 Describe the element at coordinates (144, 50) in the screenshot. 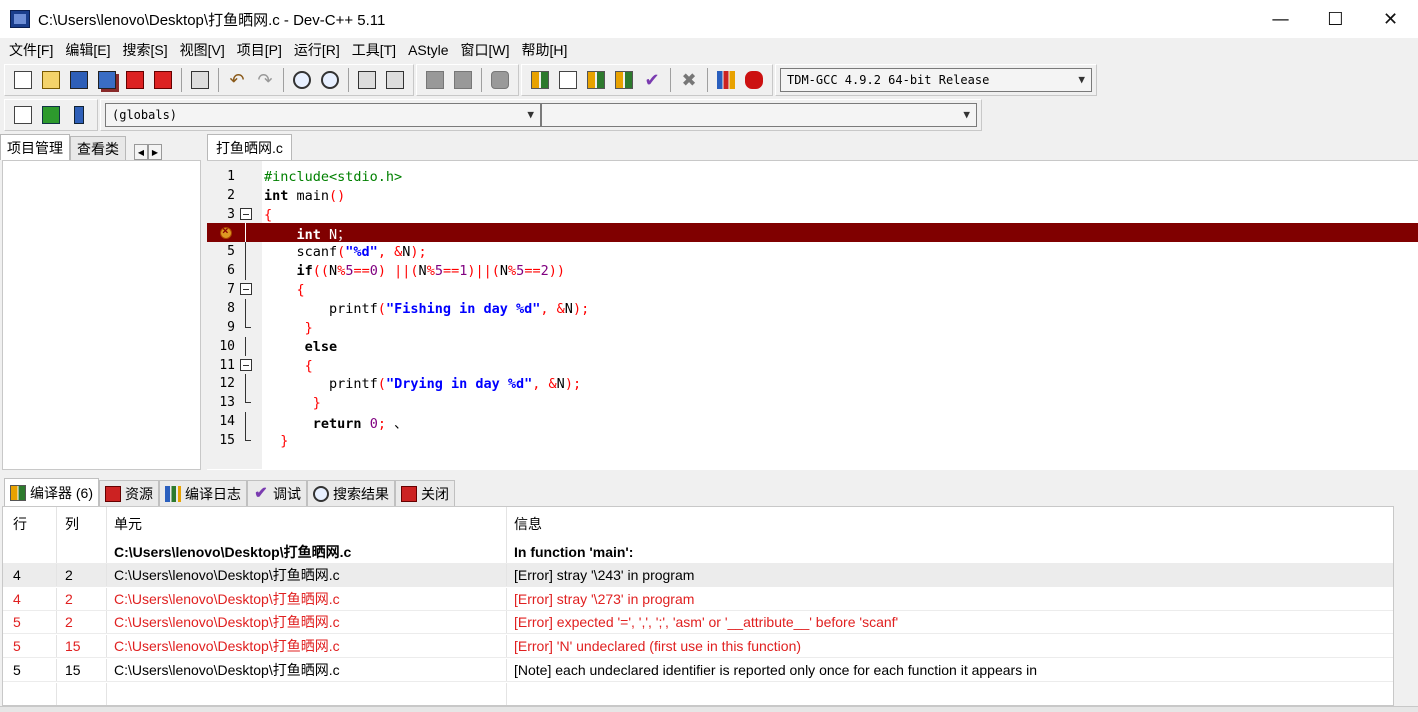

I see `menu-search: 搜索[S]` at that location.